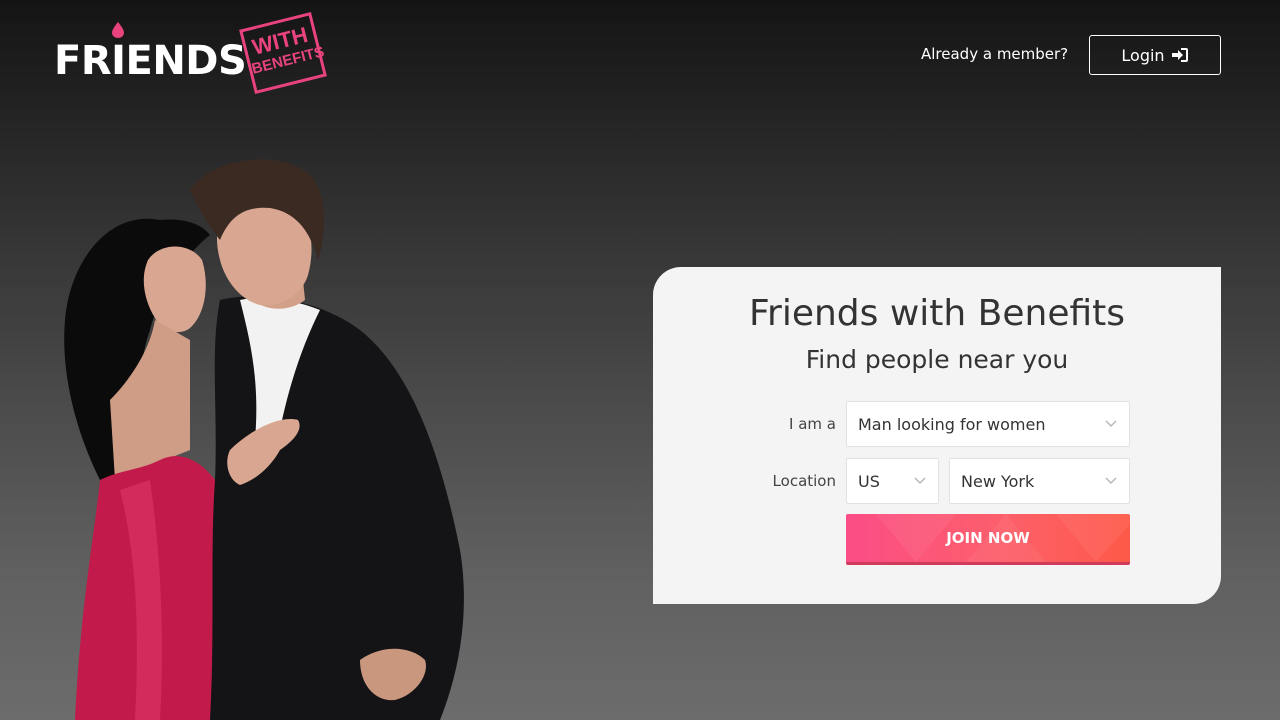 Image resolution: width=1280 pixels, height=720 pixels. I want to click on sign-in-icon, so click(1179, 55).